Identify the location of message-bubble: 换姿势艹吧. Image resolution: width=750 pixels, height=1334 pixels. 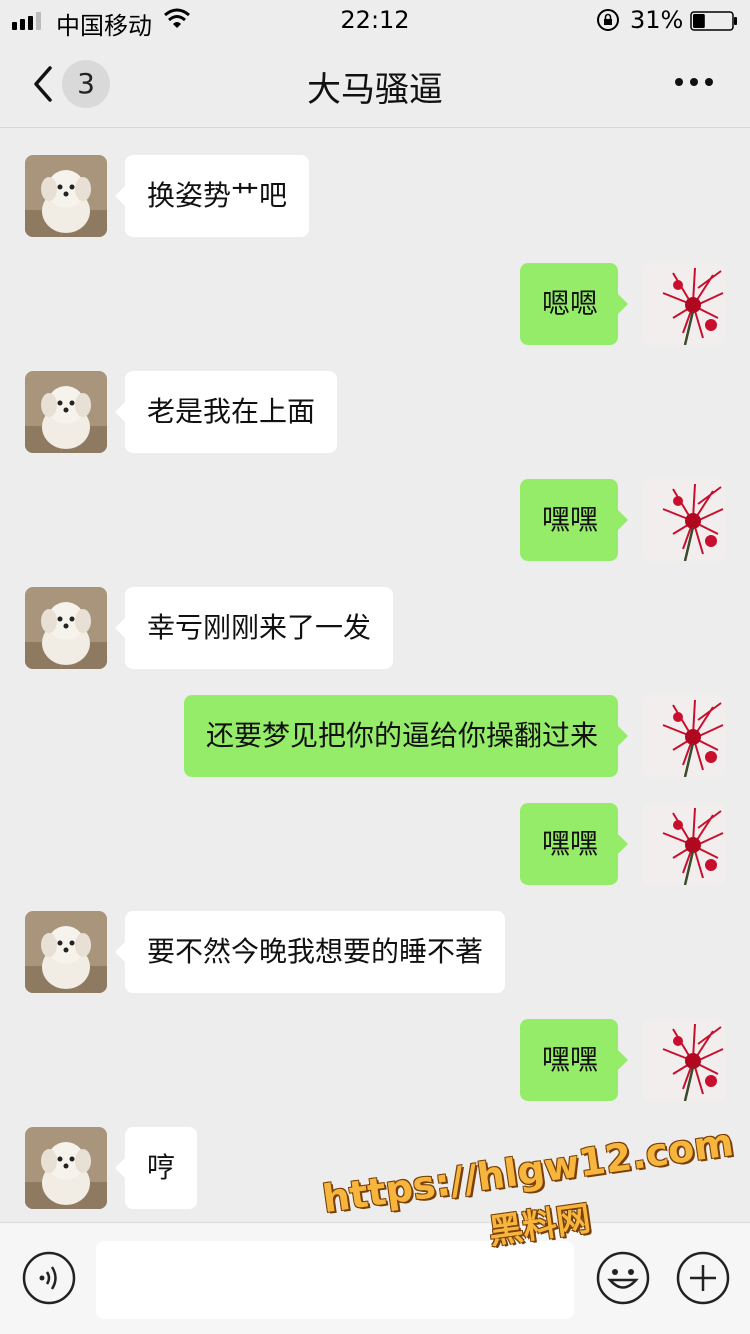
(212, 196).